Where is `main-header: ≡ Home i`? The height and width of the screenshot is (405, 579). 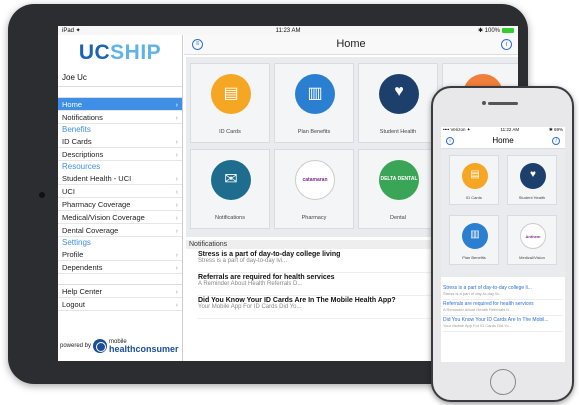 main-header: ≡ Home i is located at coordinates (351, 45).